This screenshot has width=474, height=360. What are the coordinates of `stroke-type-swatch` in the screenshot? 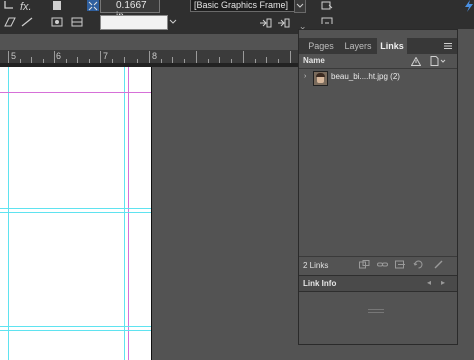 It's located at (134, 22).